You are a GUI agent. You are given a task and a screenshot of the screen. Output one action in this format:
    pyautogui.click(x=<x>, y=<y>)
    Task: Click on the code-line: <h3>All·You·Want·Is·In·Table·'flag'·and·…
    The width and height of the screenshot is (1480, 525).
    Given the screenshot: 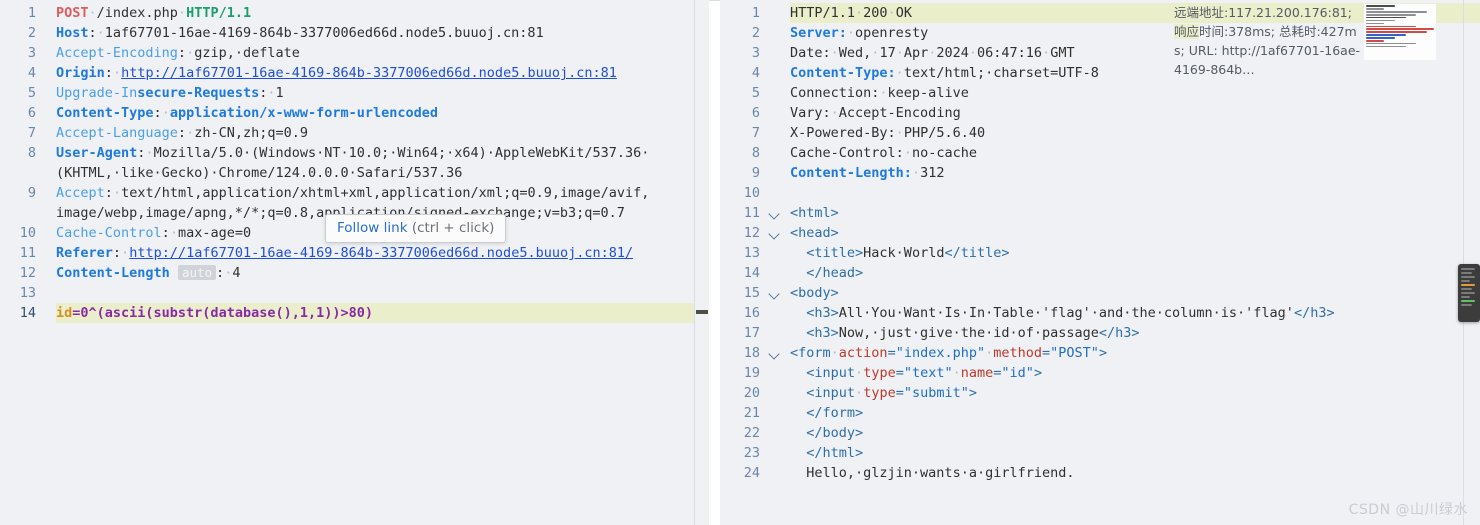 What is the action you would take?
    pyautogui.click(x=1135, y=313)
    